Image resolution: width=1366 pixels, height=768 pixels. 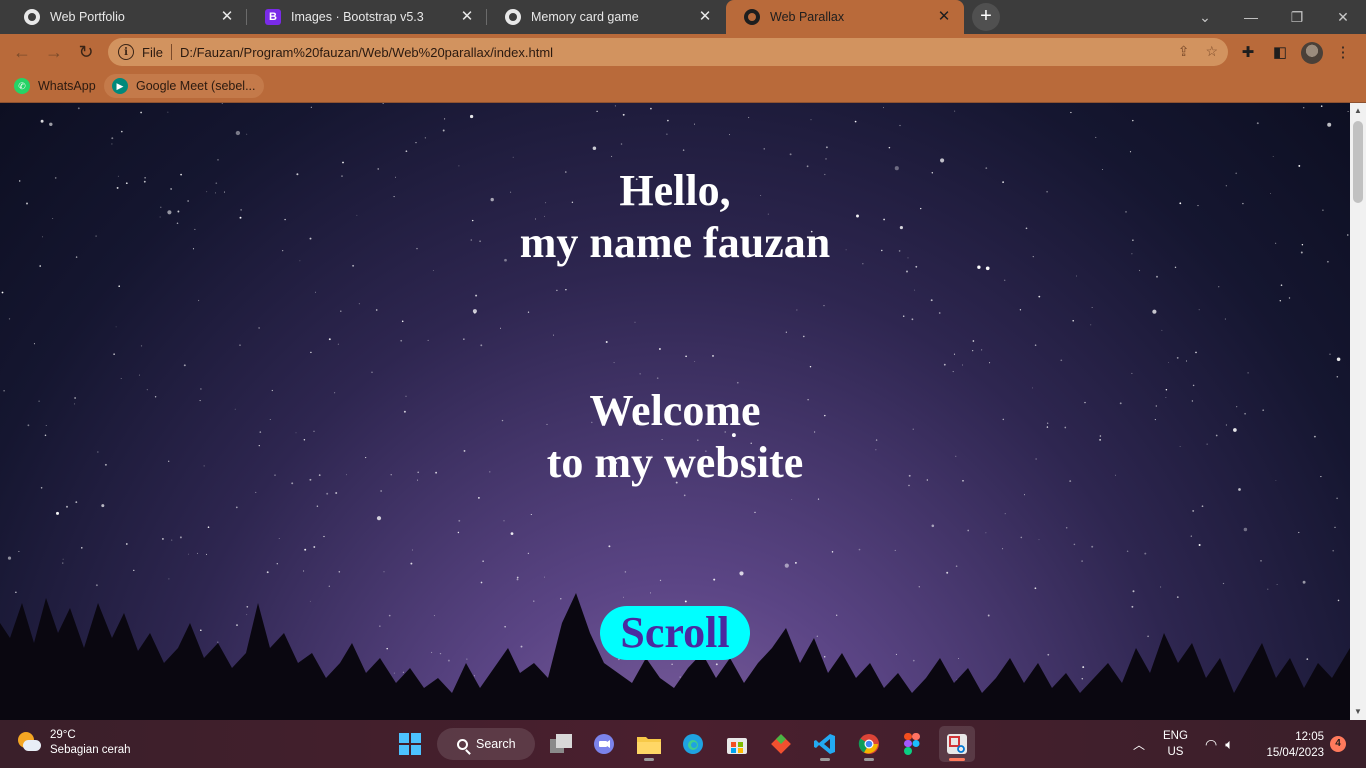 What do you see at coordinates (1309, 737) in the screenshot?
I see `clock-time: 12:05` at bounding box center [1309, 737].